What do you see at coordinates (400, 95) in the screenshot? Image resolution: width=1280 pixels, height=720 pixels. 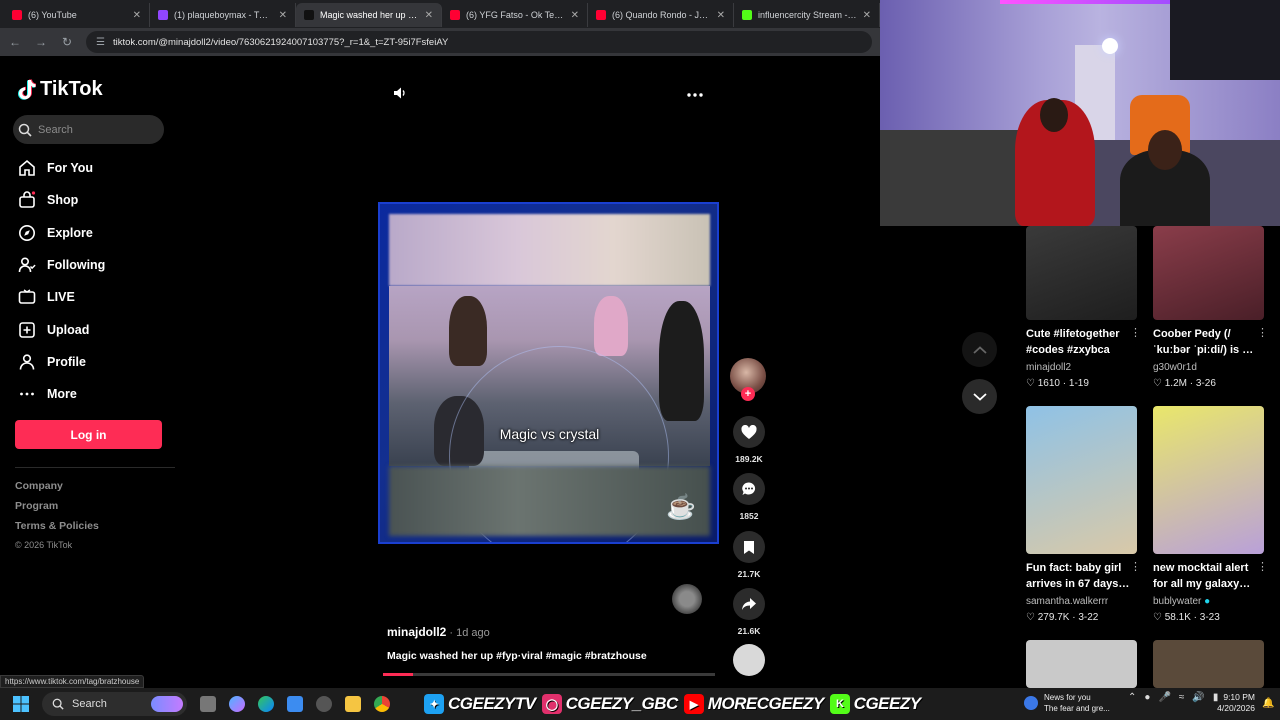 I see `volume-icon` at bounding box center [400, 95].